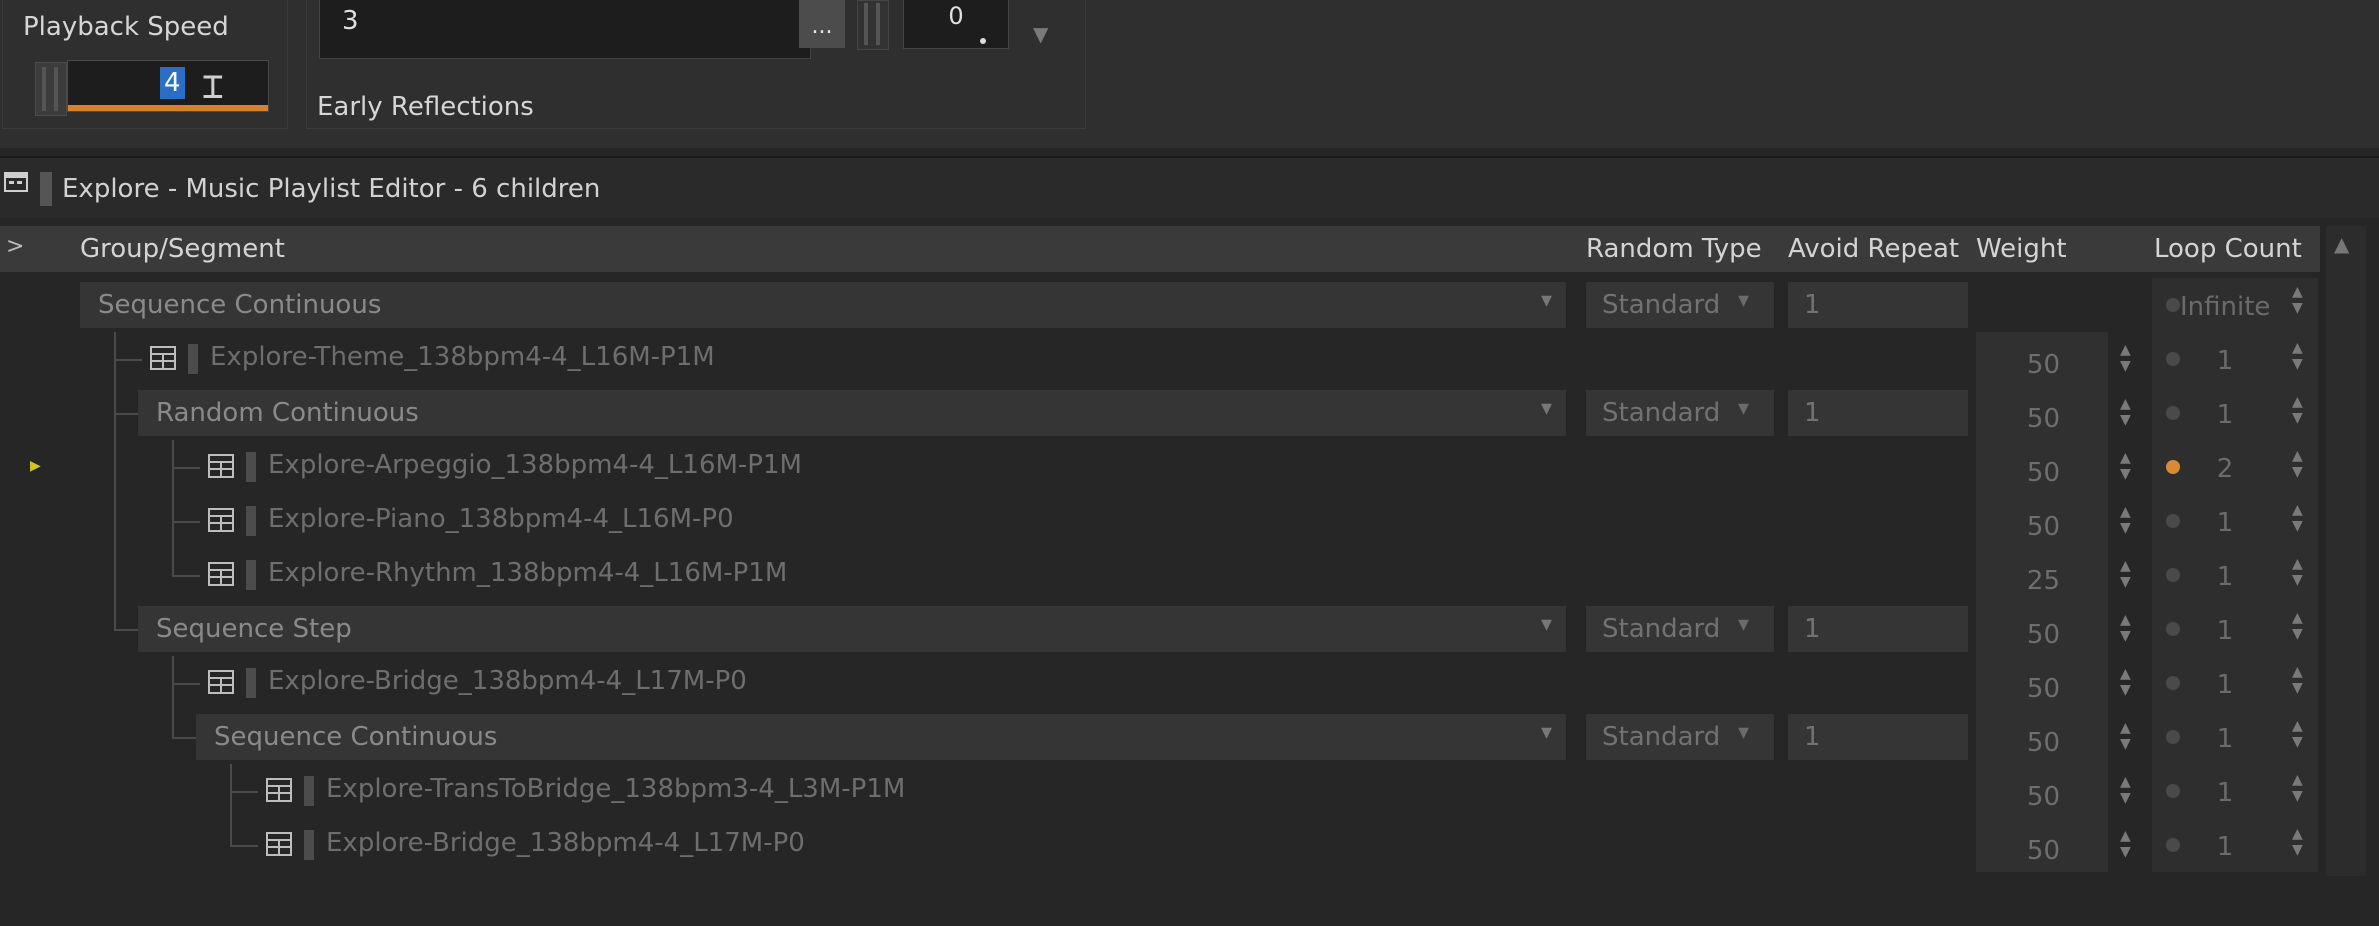 This screenshot has height=926, width=2379. What do you see at coordinates (2235, 467) in the screenshot?
I see `loop-count-field: 2 ▲ ▼` at bounding box center [2235, 467].